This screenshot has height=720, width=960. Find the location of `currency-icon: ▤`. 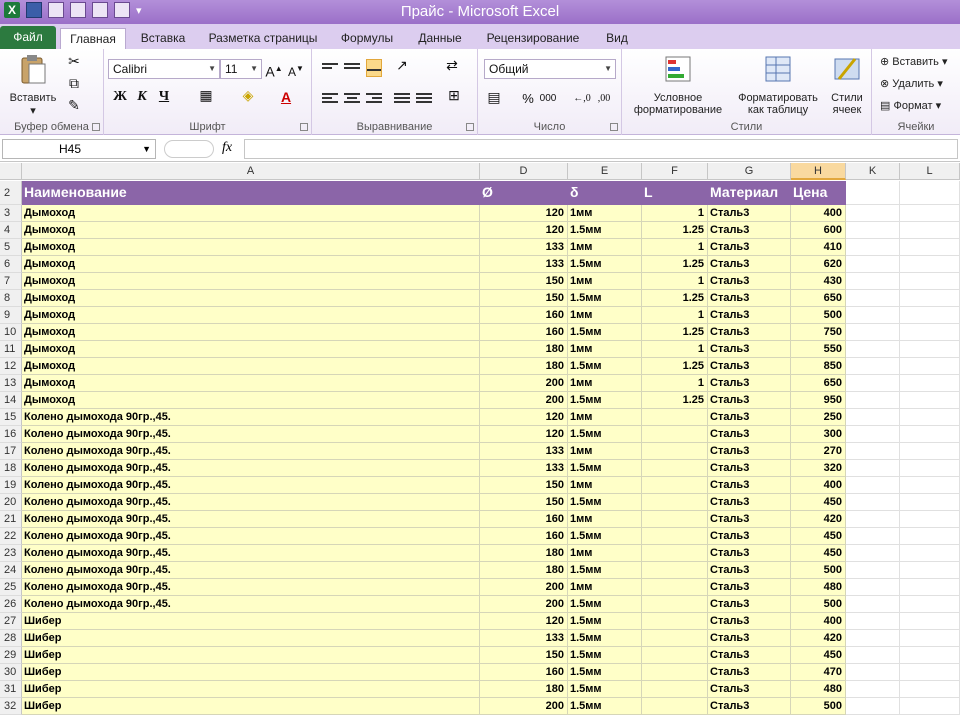

currency-icon: ▤ is located at coordinates (494, 99).